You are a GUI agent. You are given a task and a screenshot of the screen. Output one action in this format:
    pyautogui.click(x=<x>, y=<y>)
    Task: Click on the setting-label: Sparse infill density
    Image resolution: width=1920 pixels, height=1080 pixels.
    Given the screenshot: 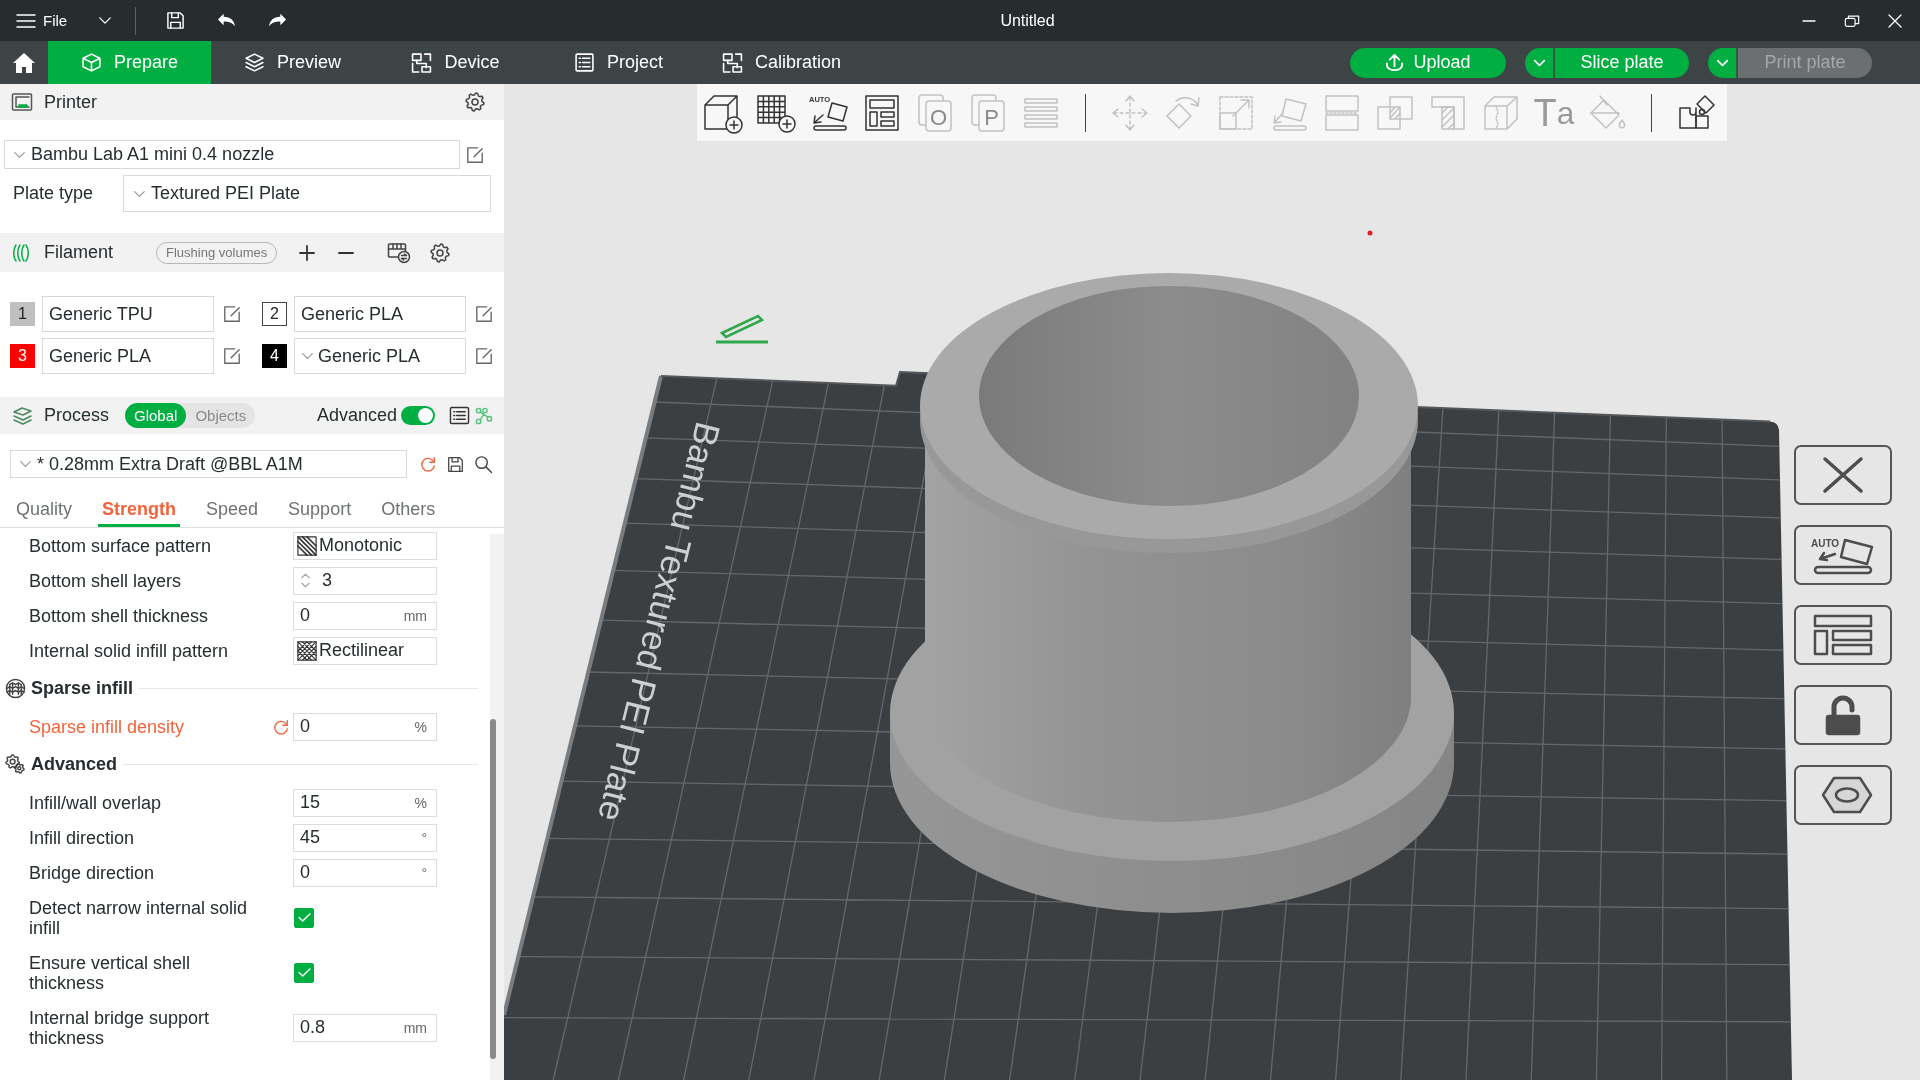 What is the action you would take?
    pyautogui.click(x=107, y=726)
    